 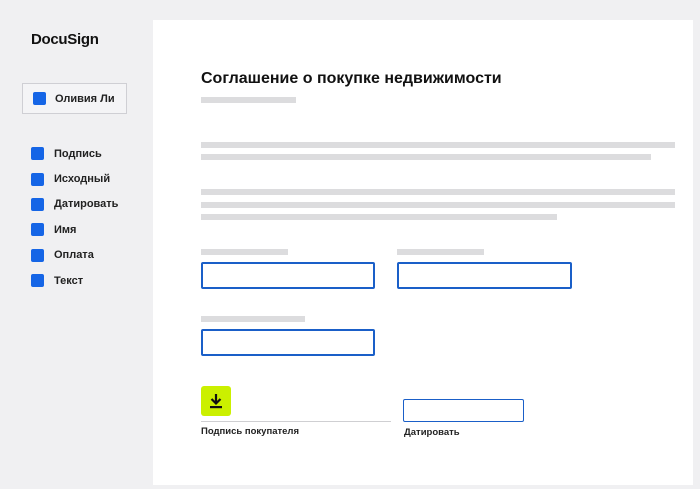 I want to click on docusign-logo: DocuSign, so click(x=65, y=39).